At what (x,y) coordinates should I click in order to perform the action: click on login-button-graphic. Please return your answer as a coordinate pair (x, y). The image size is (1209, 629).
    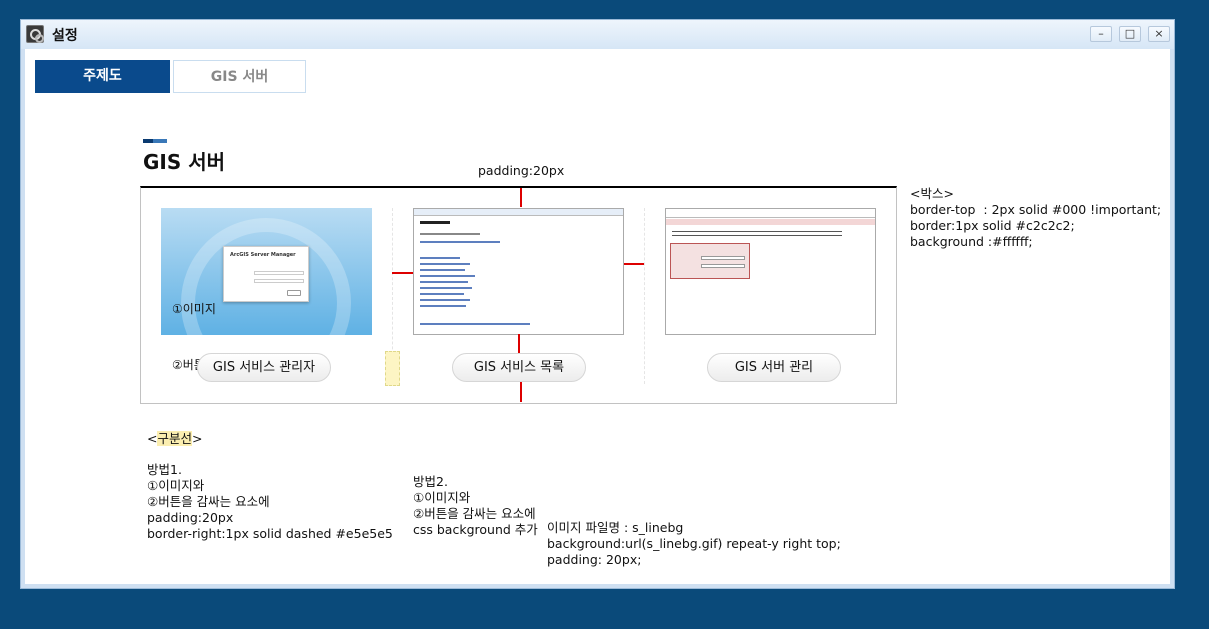
    Looking at the image, I should click on (294, 293).